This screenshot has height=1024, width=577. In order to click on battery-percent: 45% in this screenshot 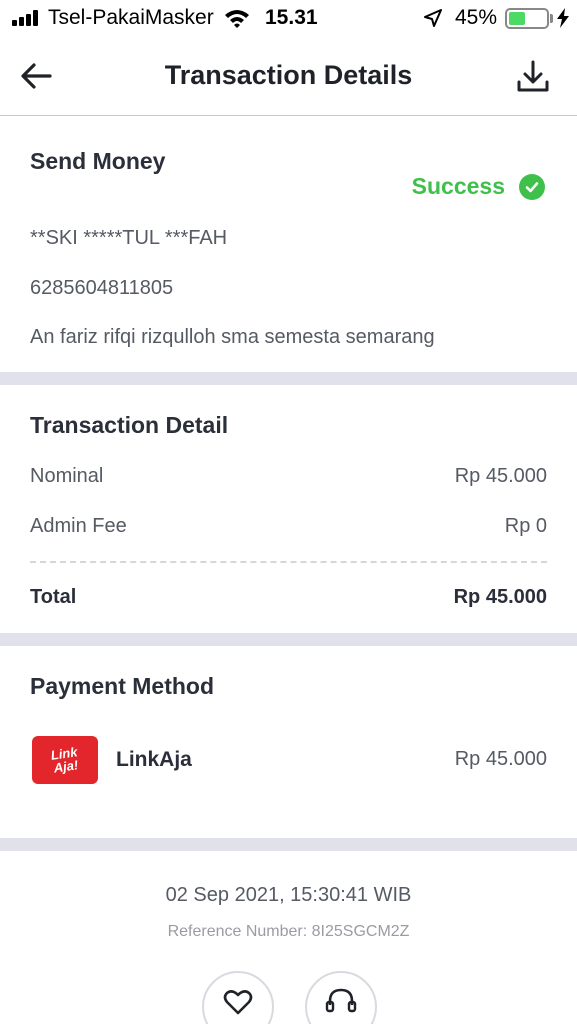, I will do `click(476, 17)`.